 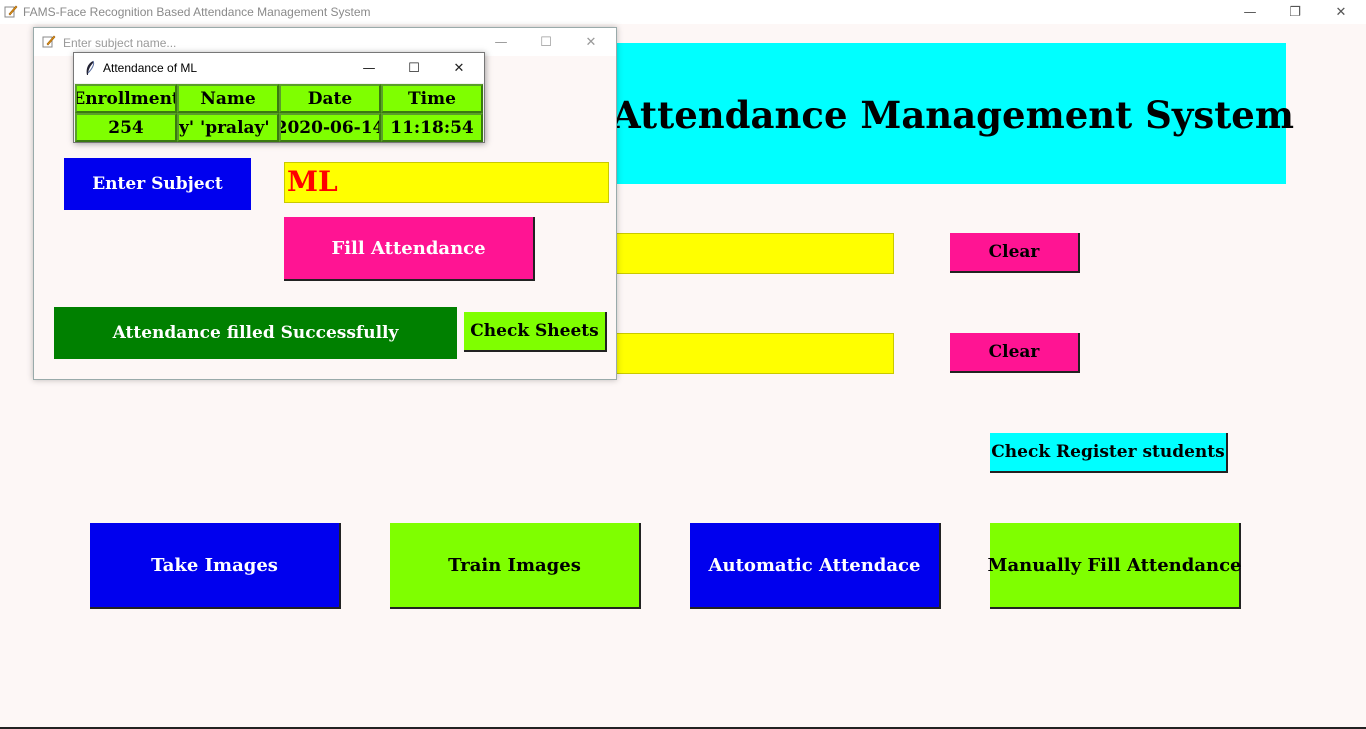 What do you see at coordinates (409, 249) in the screenshot?
I see `fill-attendance-button: Fill Attendance` at bounding box center [409, 249].